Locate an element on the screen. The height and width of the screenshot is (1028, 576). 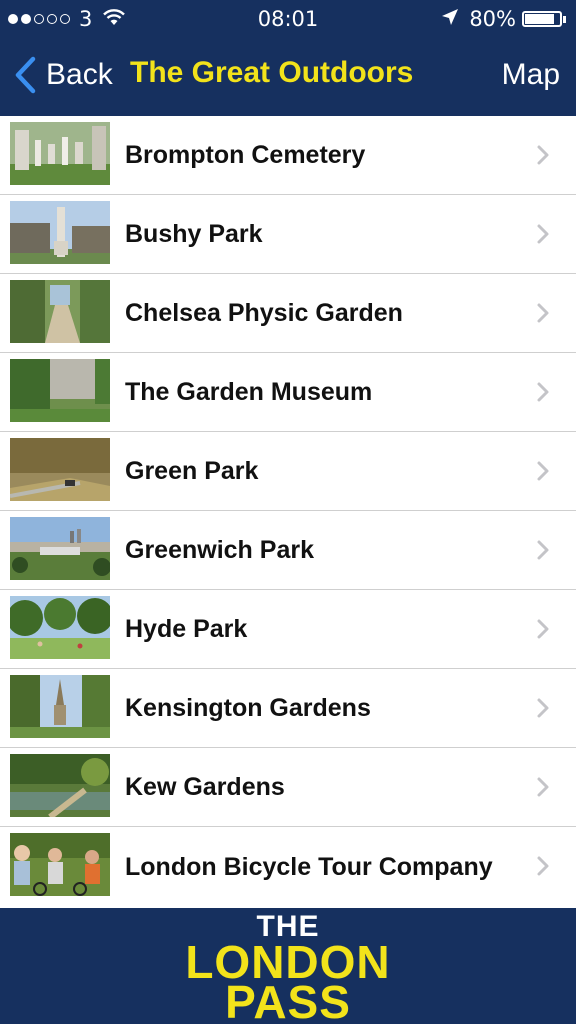
list-item: Green Park is located at coordinates (288, 471).